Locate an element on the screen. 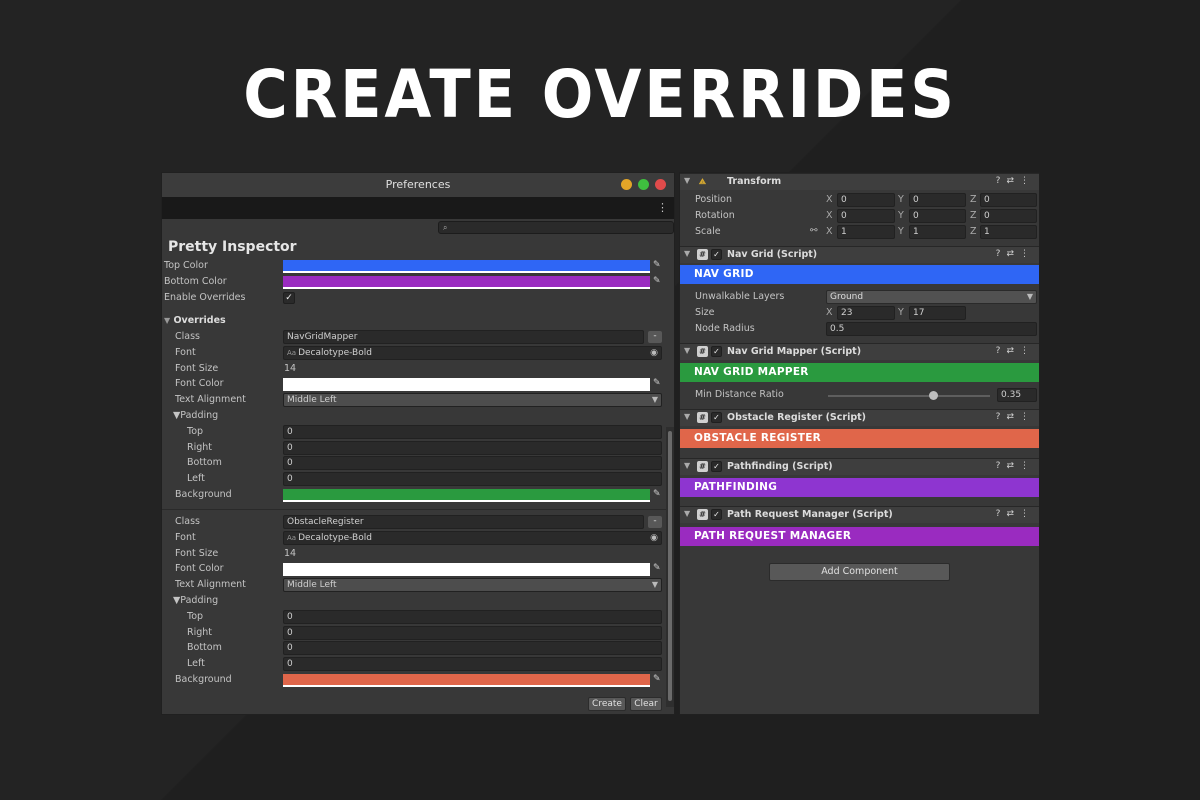  transform-header: ▼ ⟁ Transform ?⇄⋮ is located at coordinates (859, 181).